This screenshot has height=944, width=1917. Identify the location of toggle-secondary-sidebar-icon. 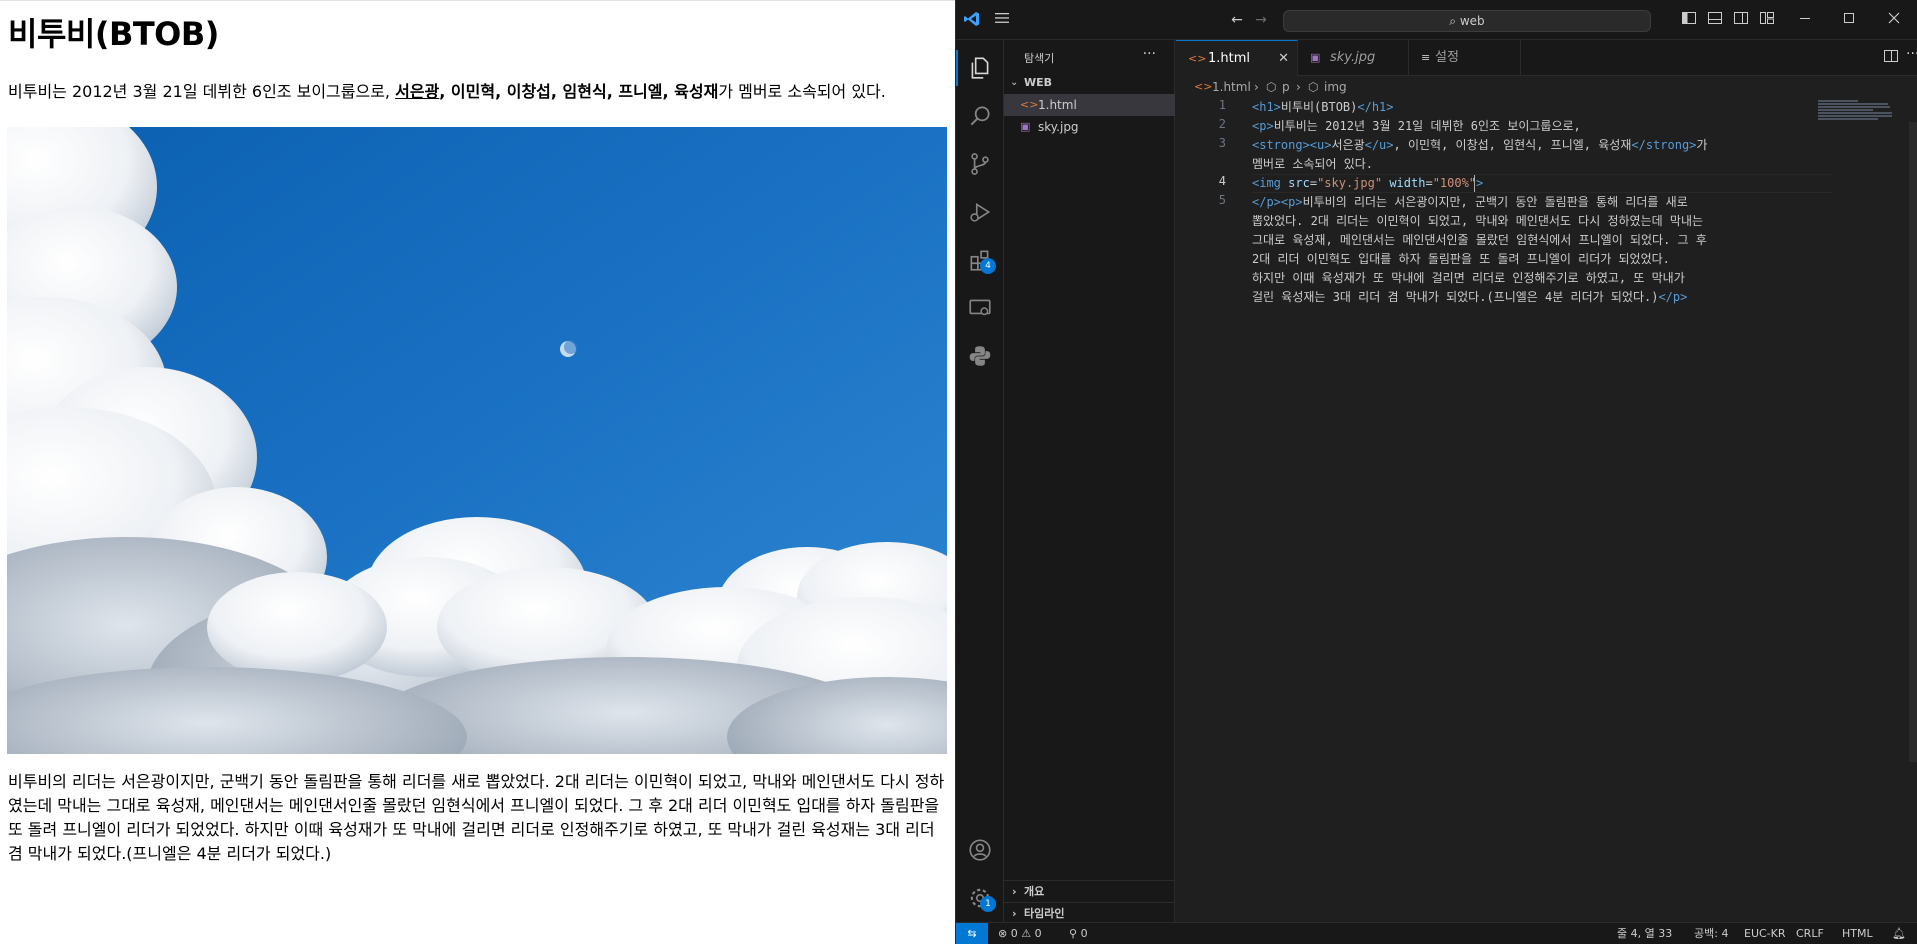
(1741, 20).